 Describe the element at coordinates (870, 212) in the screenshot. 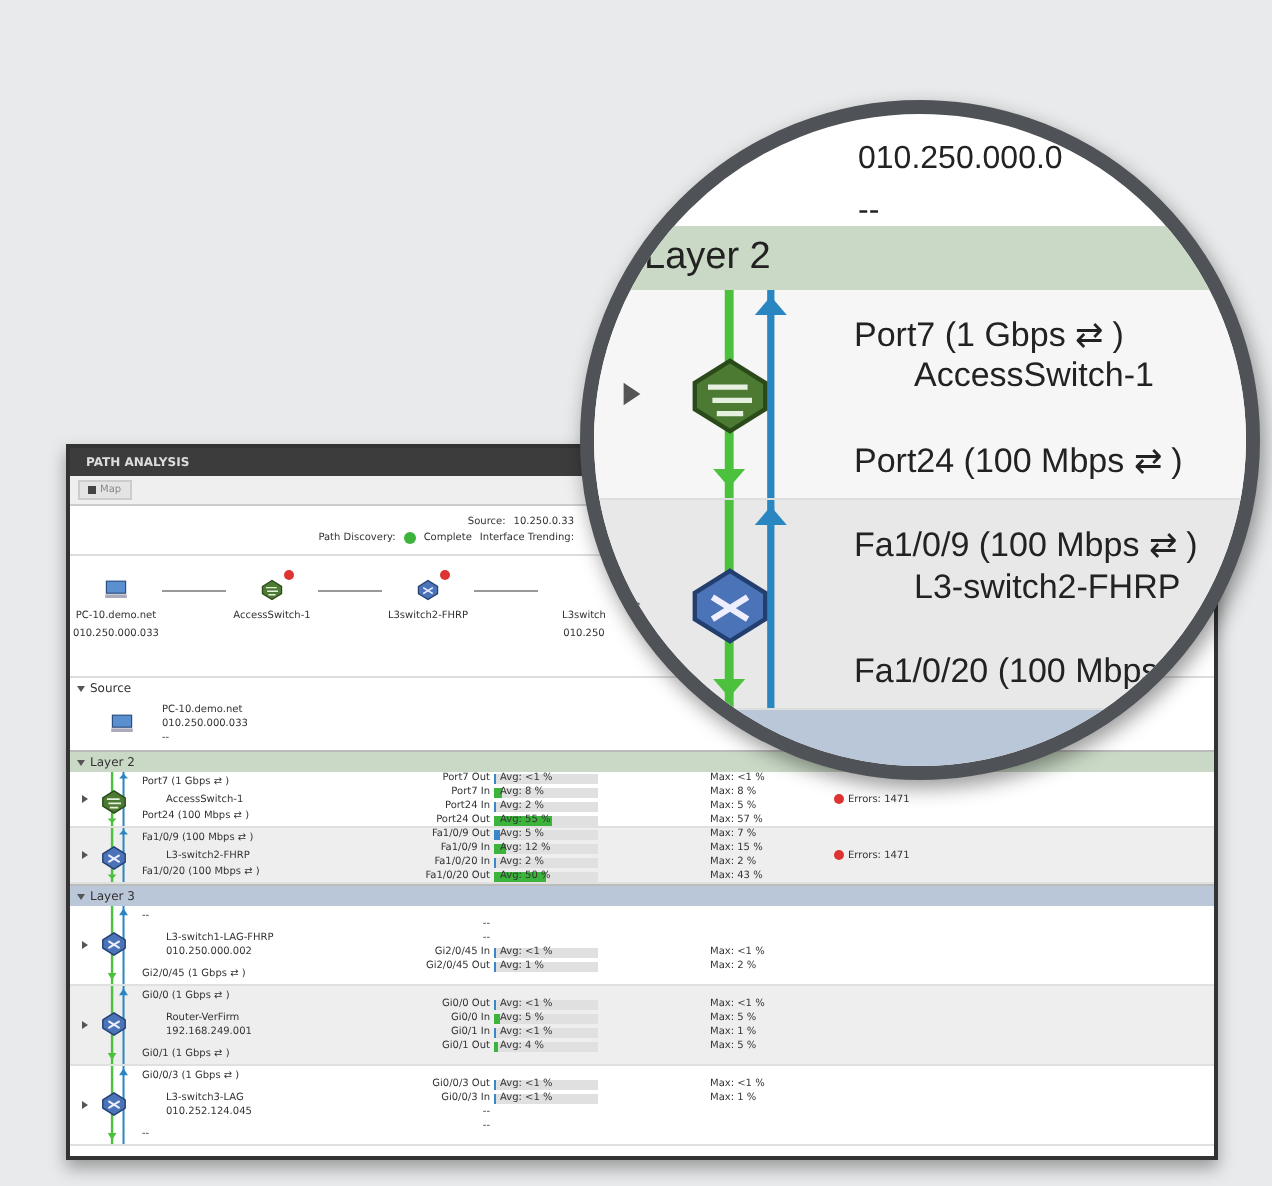

I see `exit-interface: --` at that location.